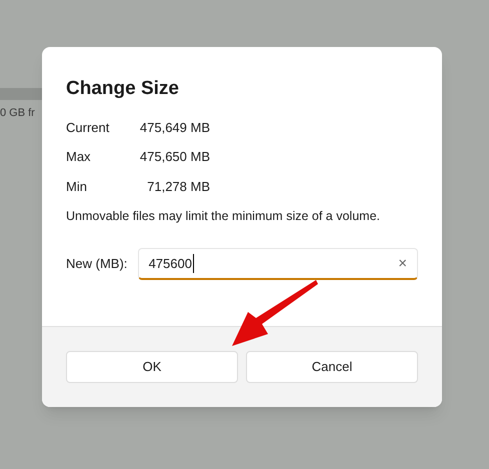 This screenshot has height=469, width=489. What do you see at coordinates (278, 264) in the screenshot?
I see `new-size-field: 475600 ×` at bounding box center [278, 264].